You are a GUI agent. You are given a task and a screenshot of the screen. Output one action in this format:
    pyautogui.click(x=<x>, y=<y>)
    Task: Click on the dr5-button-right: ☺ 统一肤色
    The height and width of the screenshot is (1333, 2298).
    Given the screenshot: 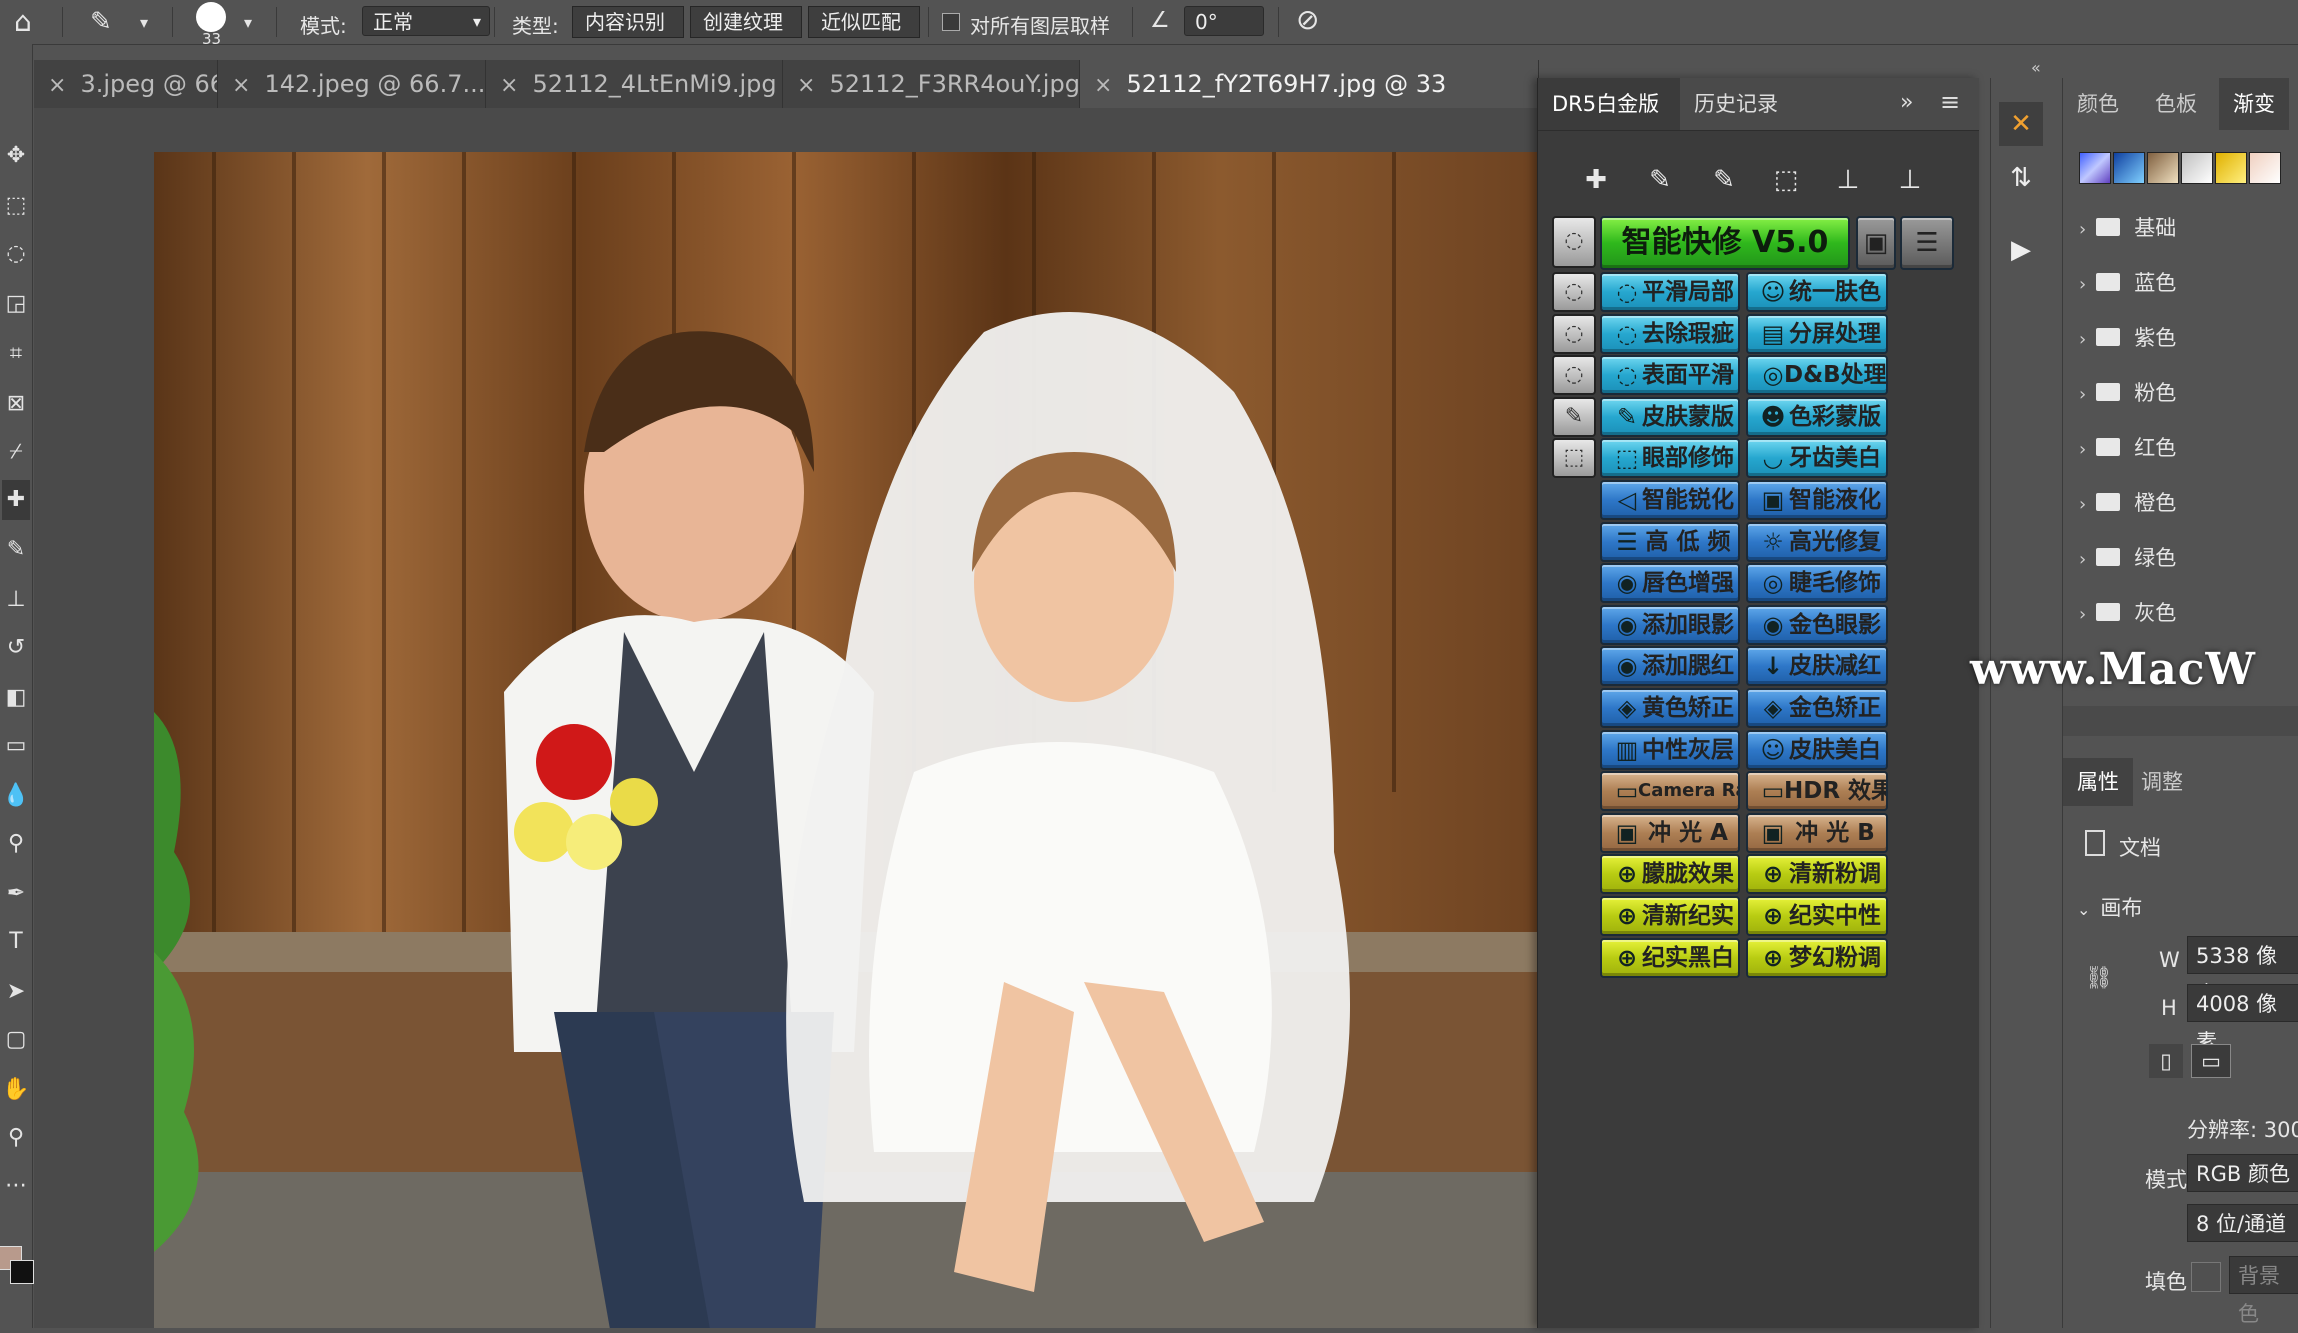 What is the action you would take?
    pyautogui.click(x=1817, y=292)
    